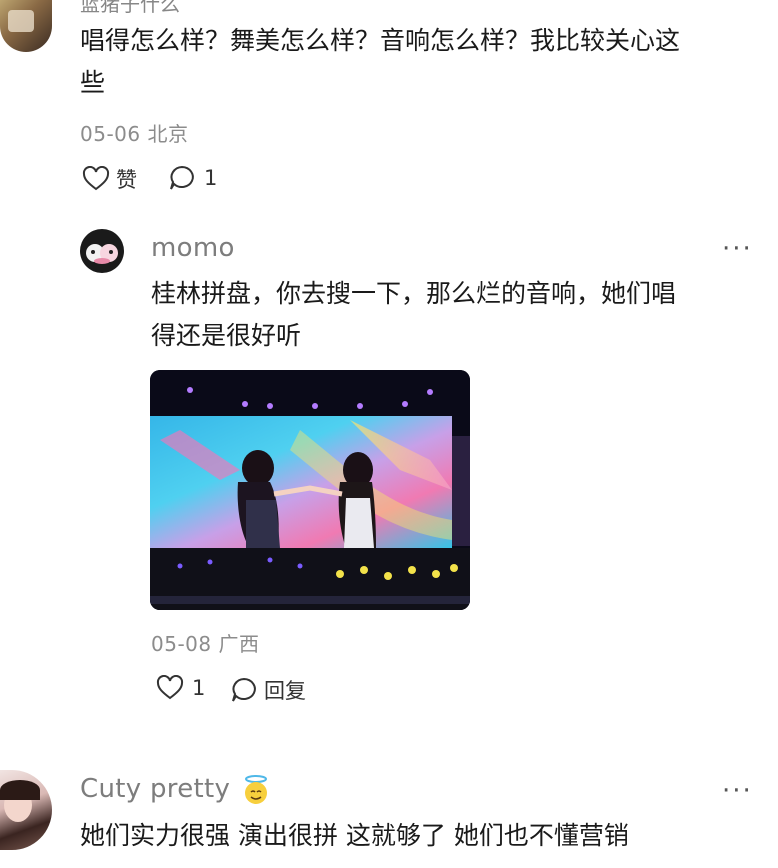 The width and height of the screenshot is (778, 868). What do you see at coordinates (93, 82) in the screenshot?
I see `comment-text-line-2: 些` at bounding box center [93, 82].